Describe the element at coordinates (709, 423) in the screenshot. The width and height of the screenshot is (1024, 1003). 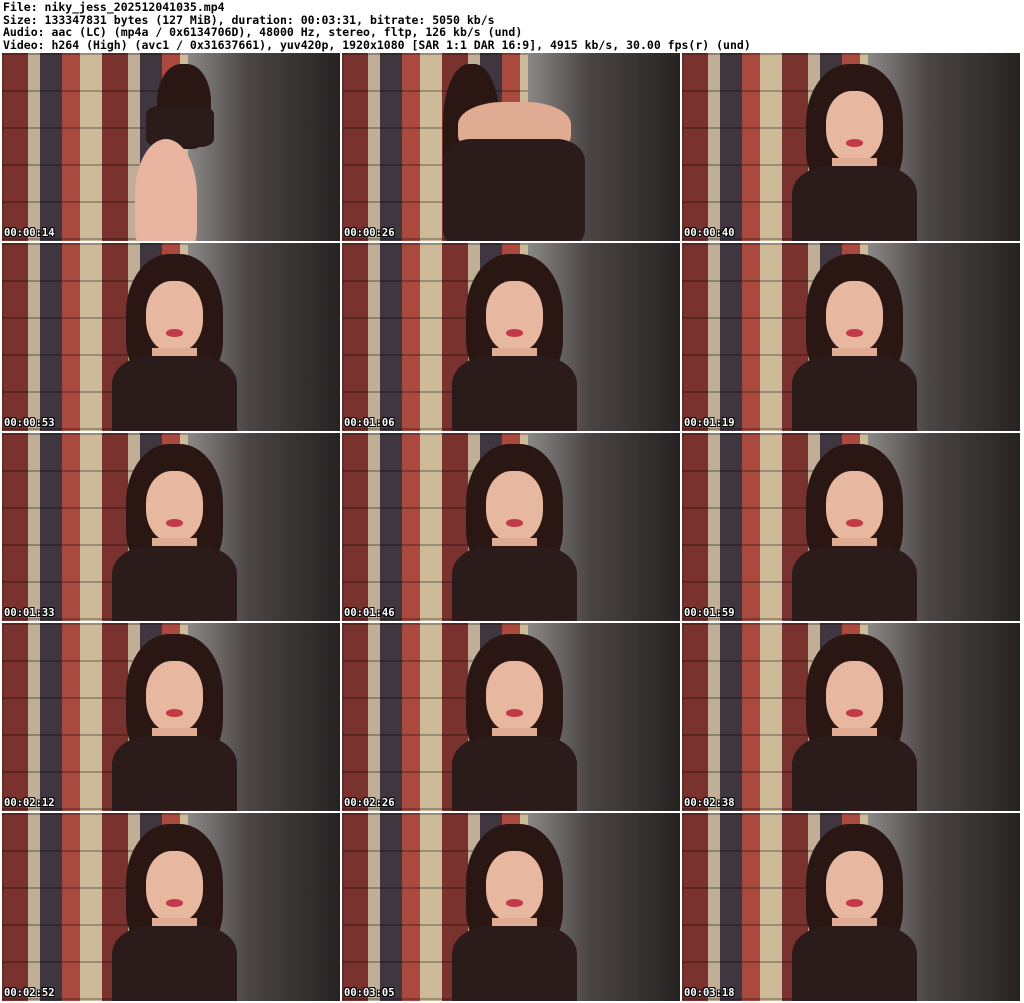
I see `thumbnail-timestamp: 00:01:19` at that location.